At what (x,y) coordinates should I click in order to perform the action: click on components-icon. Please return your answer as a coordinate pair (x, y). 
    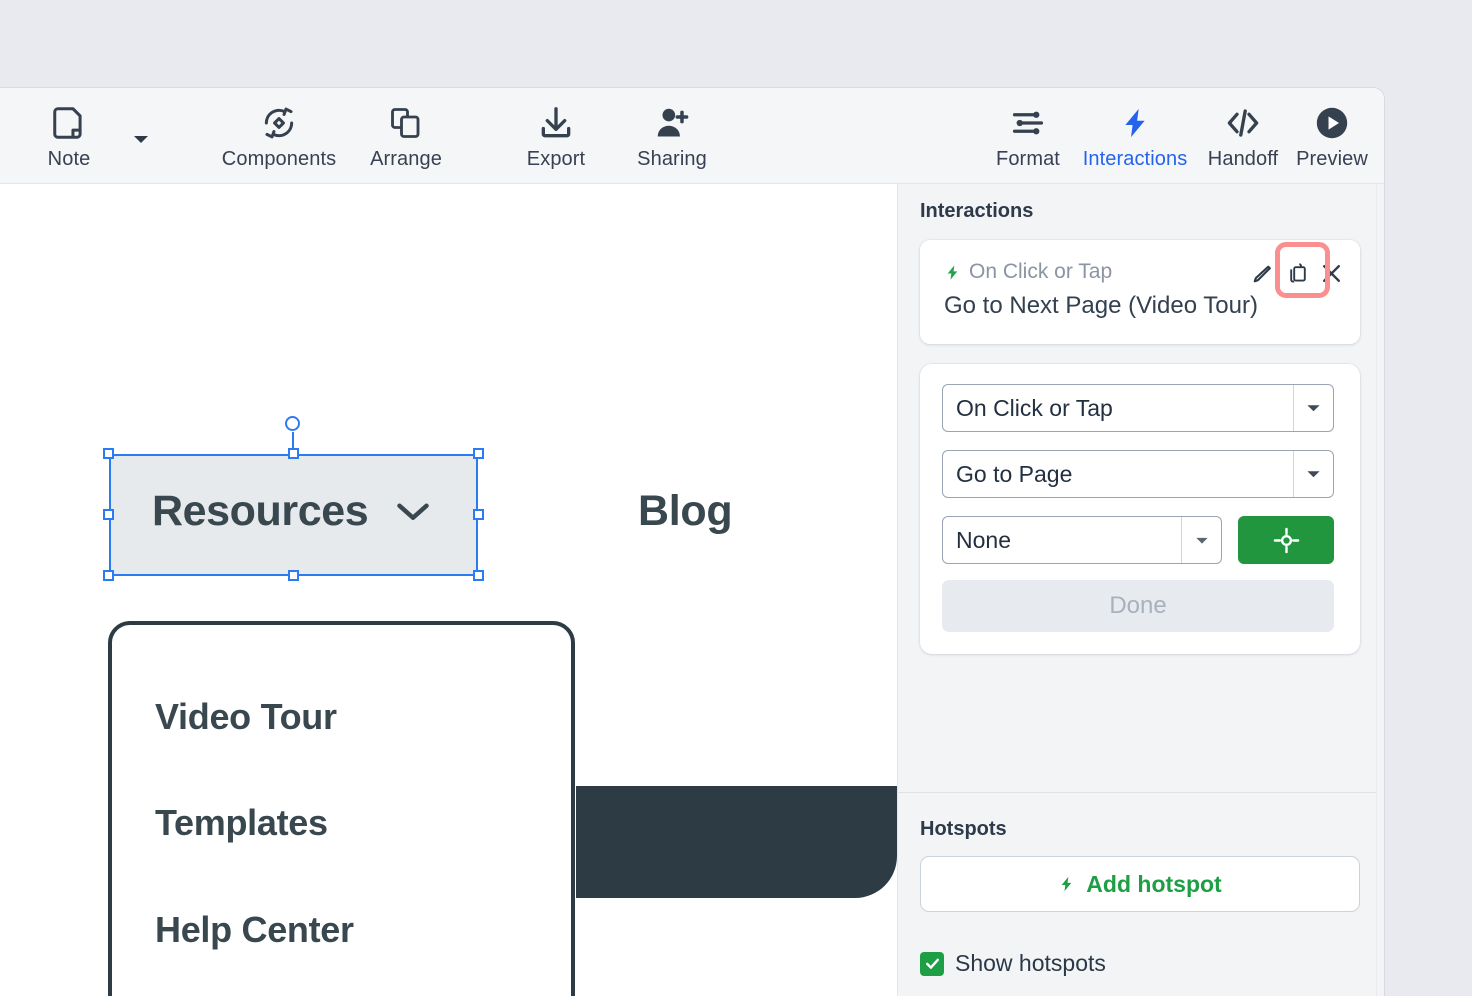
    Looking at the image, I should click on (279, 123).